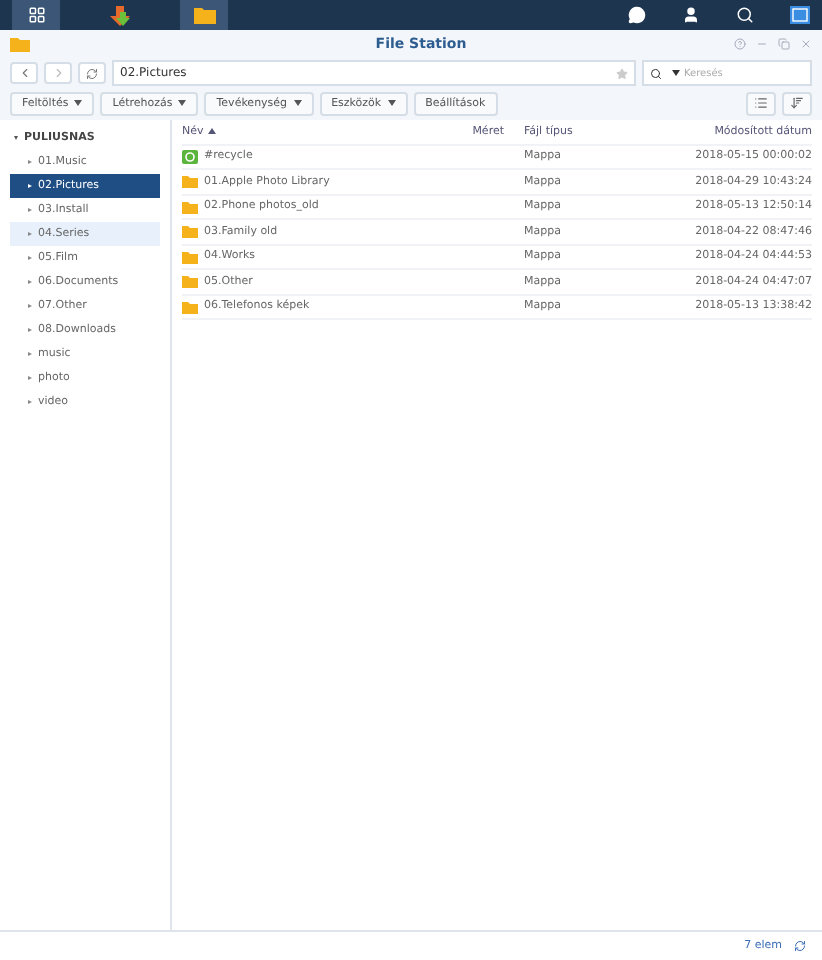 The height and width of the screenshot is (960, 822). What do you see at coordinates (691, 15) in the screenshot?
I see `user-icon` at bounding box center [691, 15].